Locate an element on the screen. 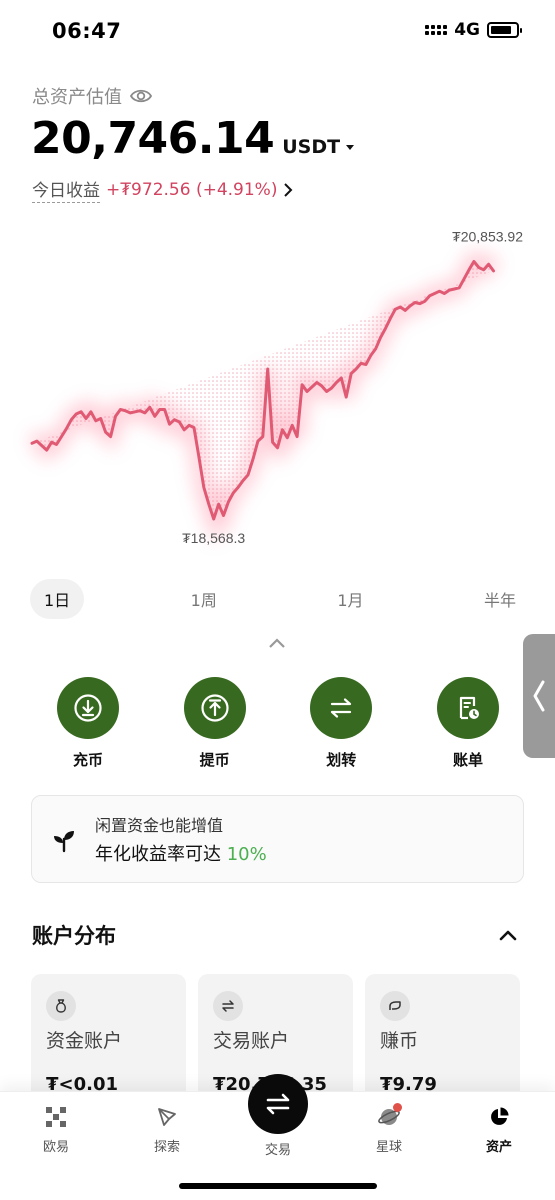 The height and width of the screenshot is (1200, 555). side-drawer-handle is located at coordinates (539, 696).